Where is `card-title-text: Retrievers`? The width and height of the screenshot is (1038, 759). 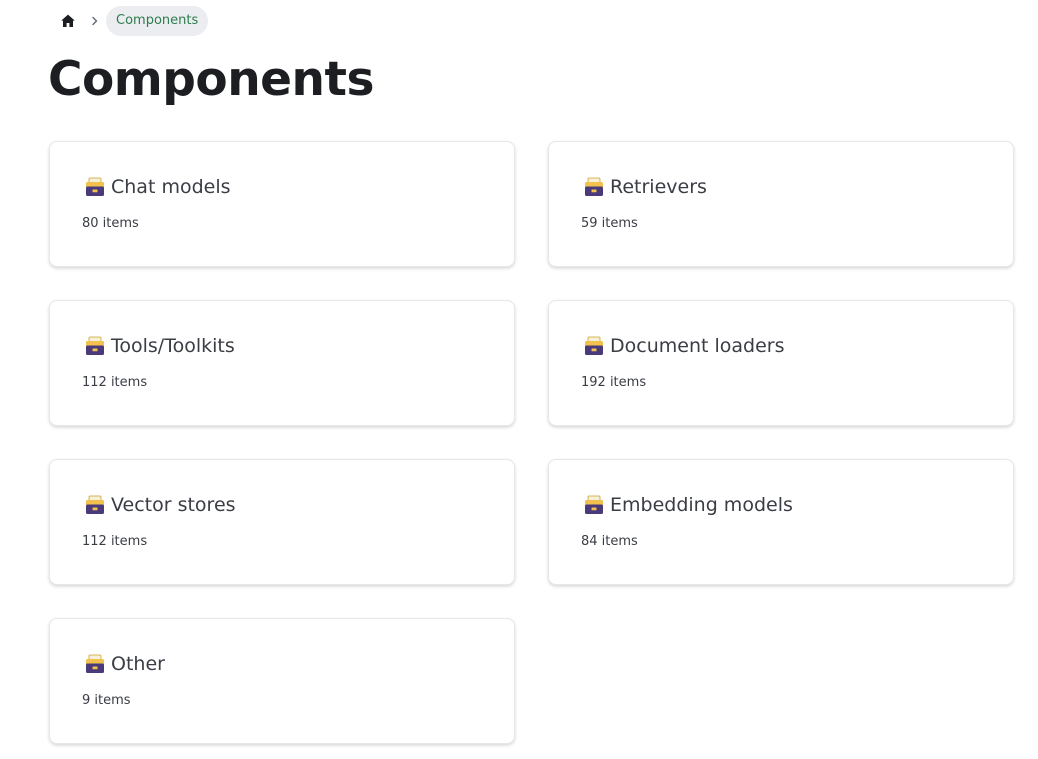 card-title-text: Retrievers is located at coordinates (658, 187).